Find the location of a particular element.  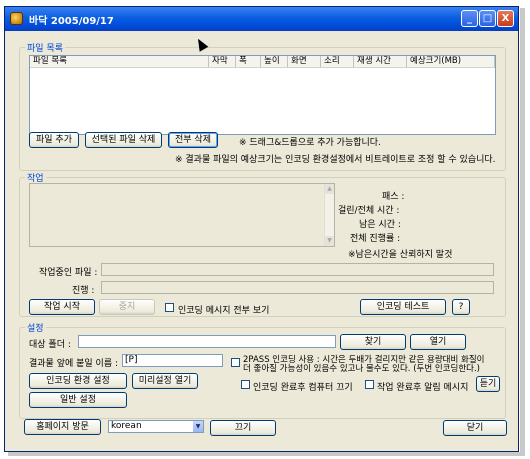

encoding-env-button: 인코딩 환경 설정 is located at coordinates (78, 381).